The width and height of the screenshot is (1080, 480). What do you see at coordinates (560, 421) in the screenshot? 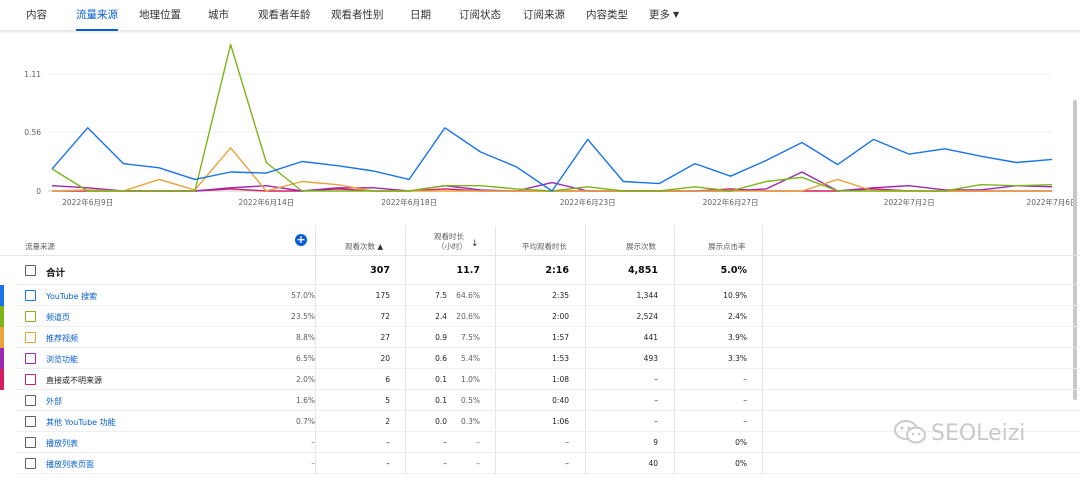
I see `avg-duration-value: 1:06` at bounding box center [560, 421].